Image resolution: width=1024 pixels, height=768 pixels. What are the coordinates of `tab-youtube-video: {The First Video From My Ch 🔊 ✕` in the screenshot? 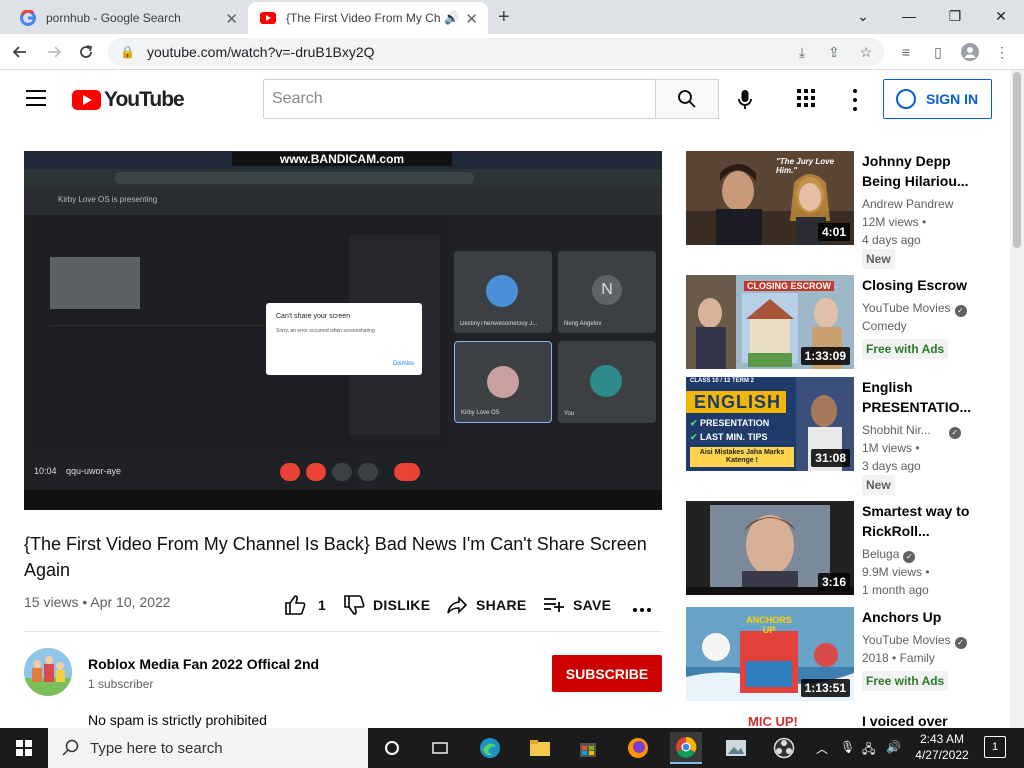 It's located at (368, 18).